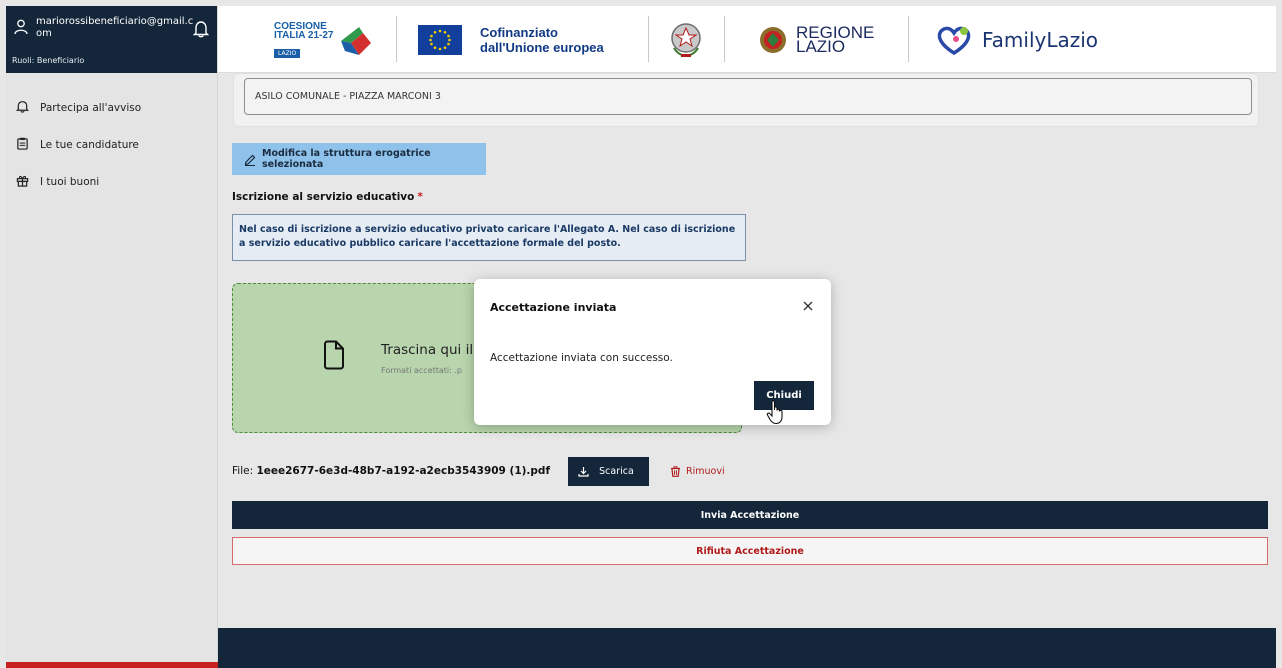 This screenshot has height=668, width=1282. What do you see at coordinates (581, 358) in the screenshot?
I see `dialog-message: Accettazione inviata con successo.` at bounding box center [581, 358].